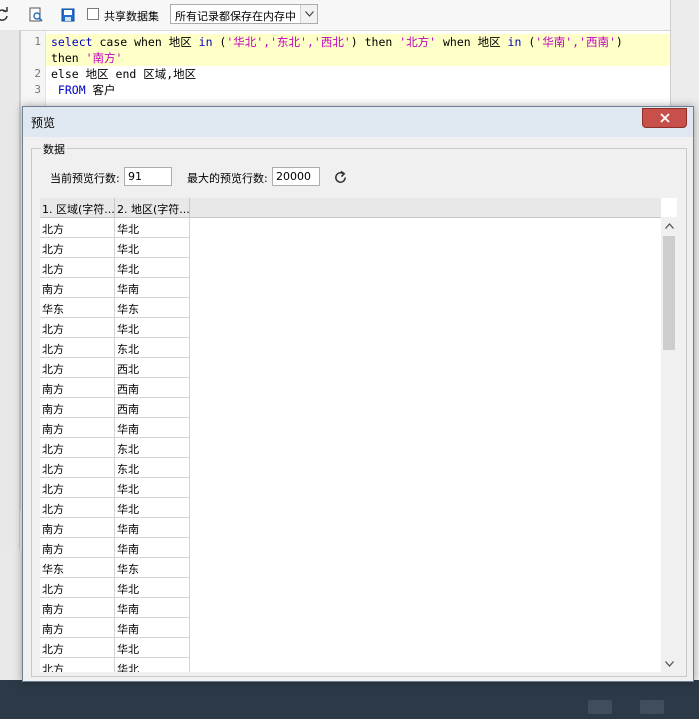  I want to click on save-dataset-icon, so click(68, 15).